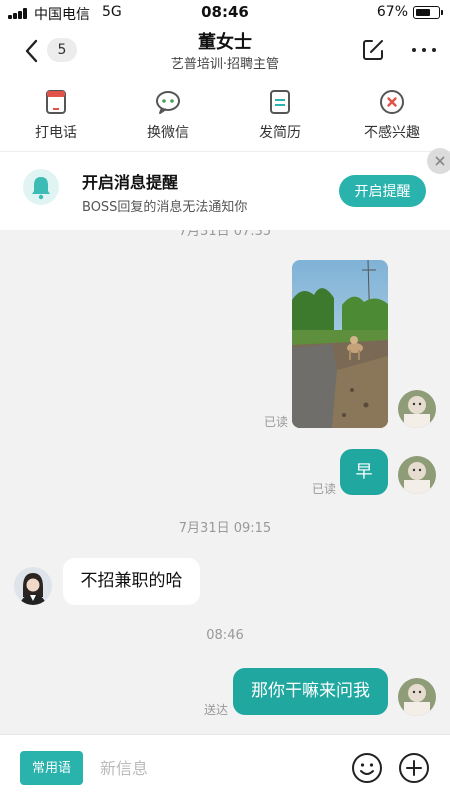  I want to click on wechat-action: 换微信, so click(168, 115).